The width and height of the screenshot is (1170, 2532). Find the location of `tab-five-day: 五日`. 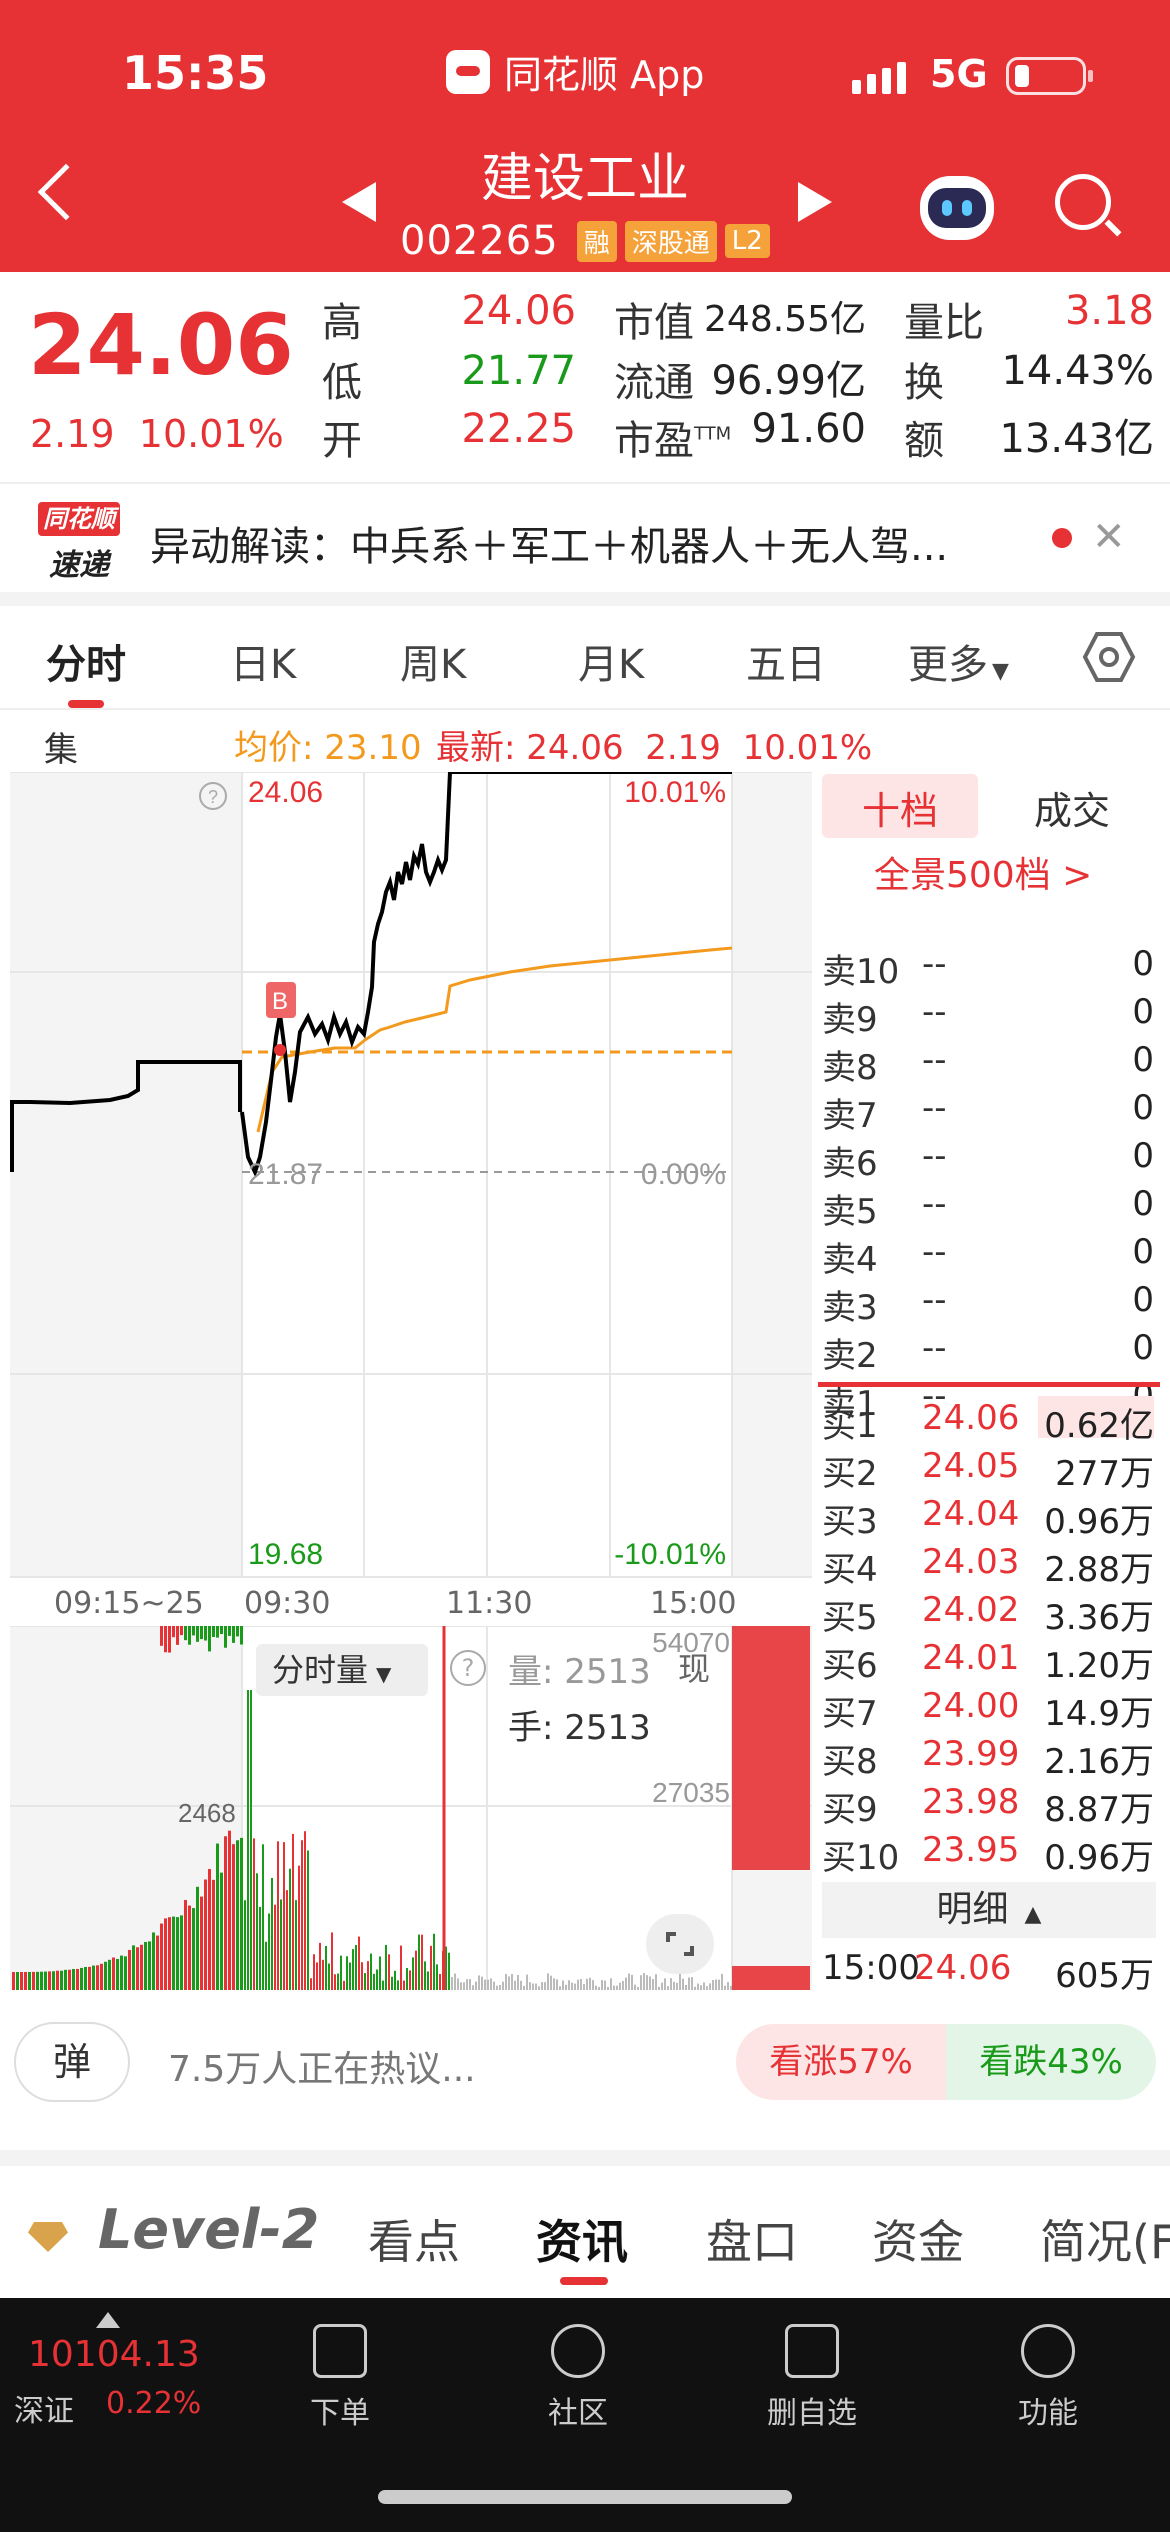

tab-five-day: 五日 is located at coordinates (786, 661).